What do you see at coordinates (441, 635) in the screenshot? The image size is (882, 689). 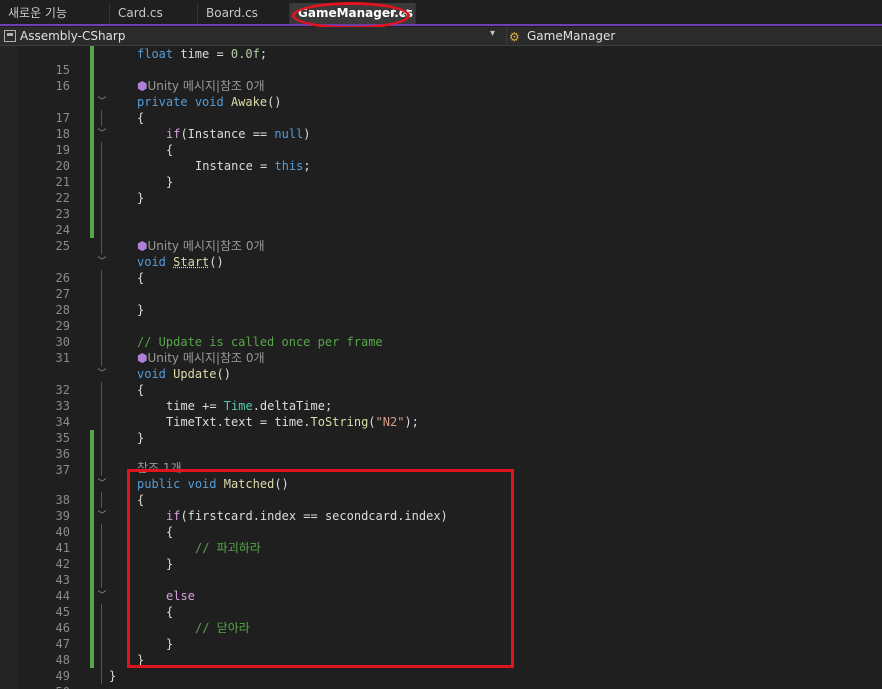 I see `code-line: 47 // 닫아라` at bounding box center [441, 635].